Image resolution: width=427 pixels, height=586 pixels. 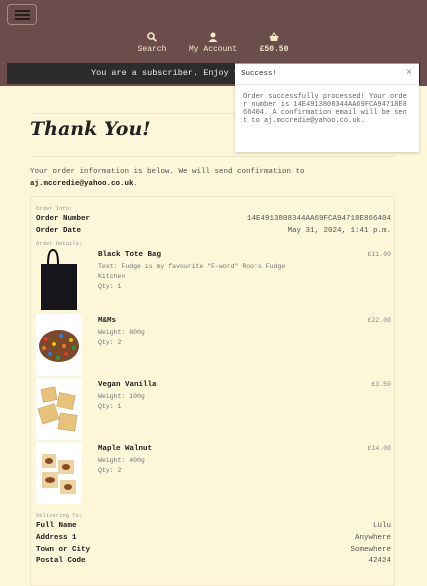 I want to click on nav-my-account: My Account, so click(x=213, y=43).